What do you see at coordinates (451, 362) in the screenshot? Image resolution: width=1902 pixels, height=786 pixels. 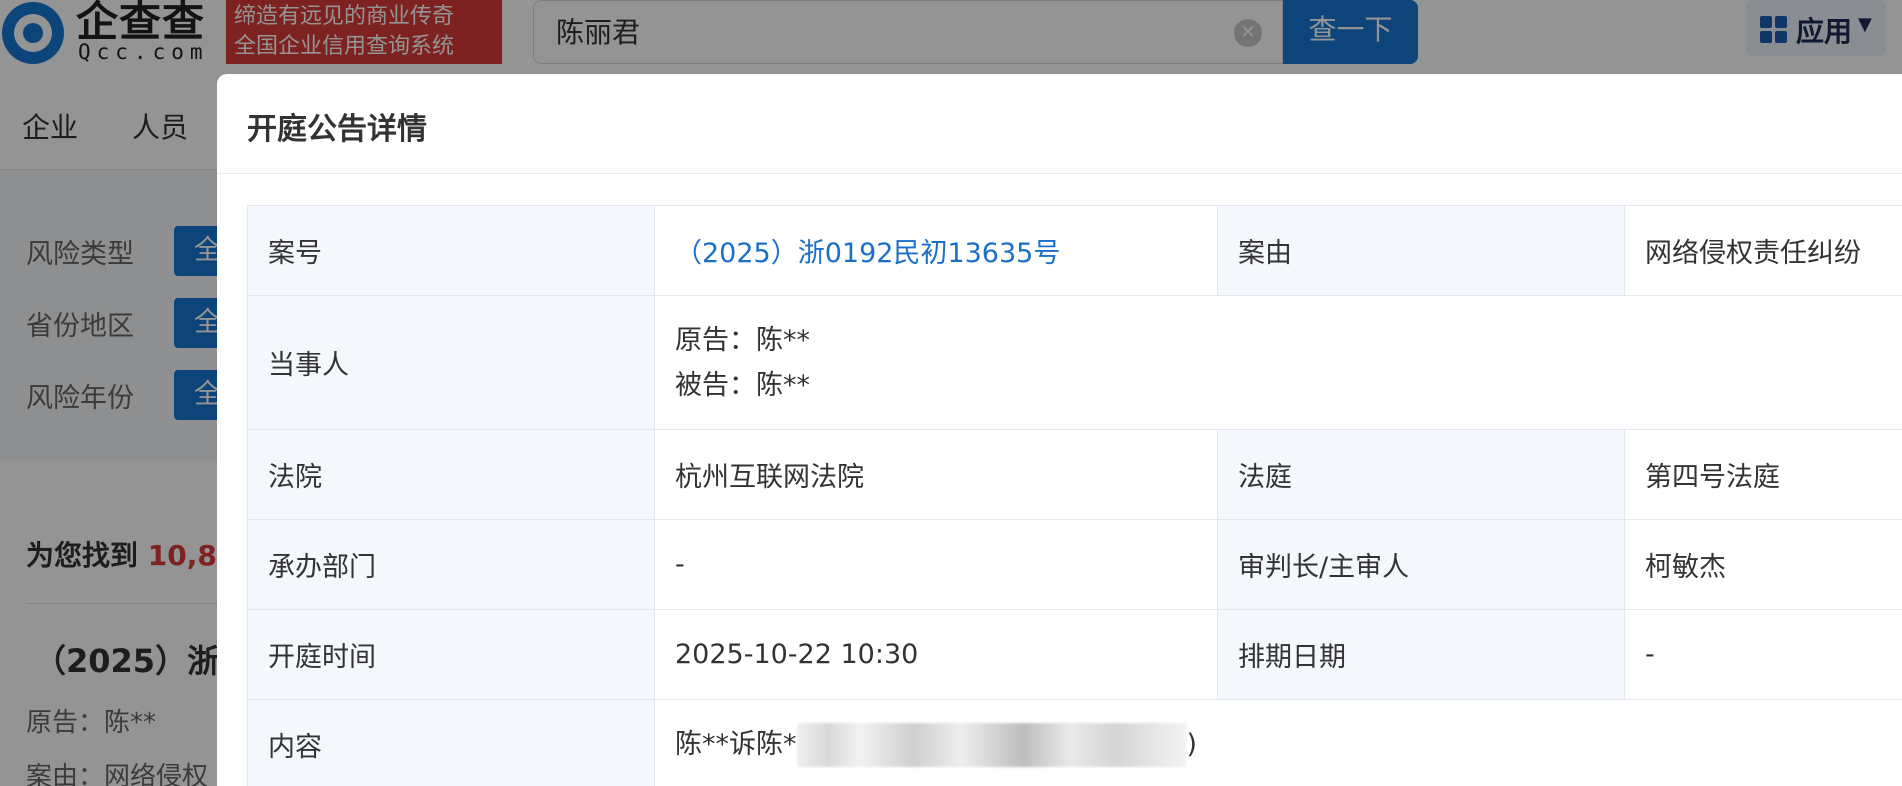 I see `parties-label: 当事人` at bounding box center [451, 362].